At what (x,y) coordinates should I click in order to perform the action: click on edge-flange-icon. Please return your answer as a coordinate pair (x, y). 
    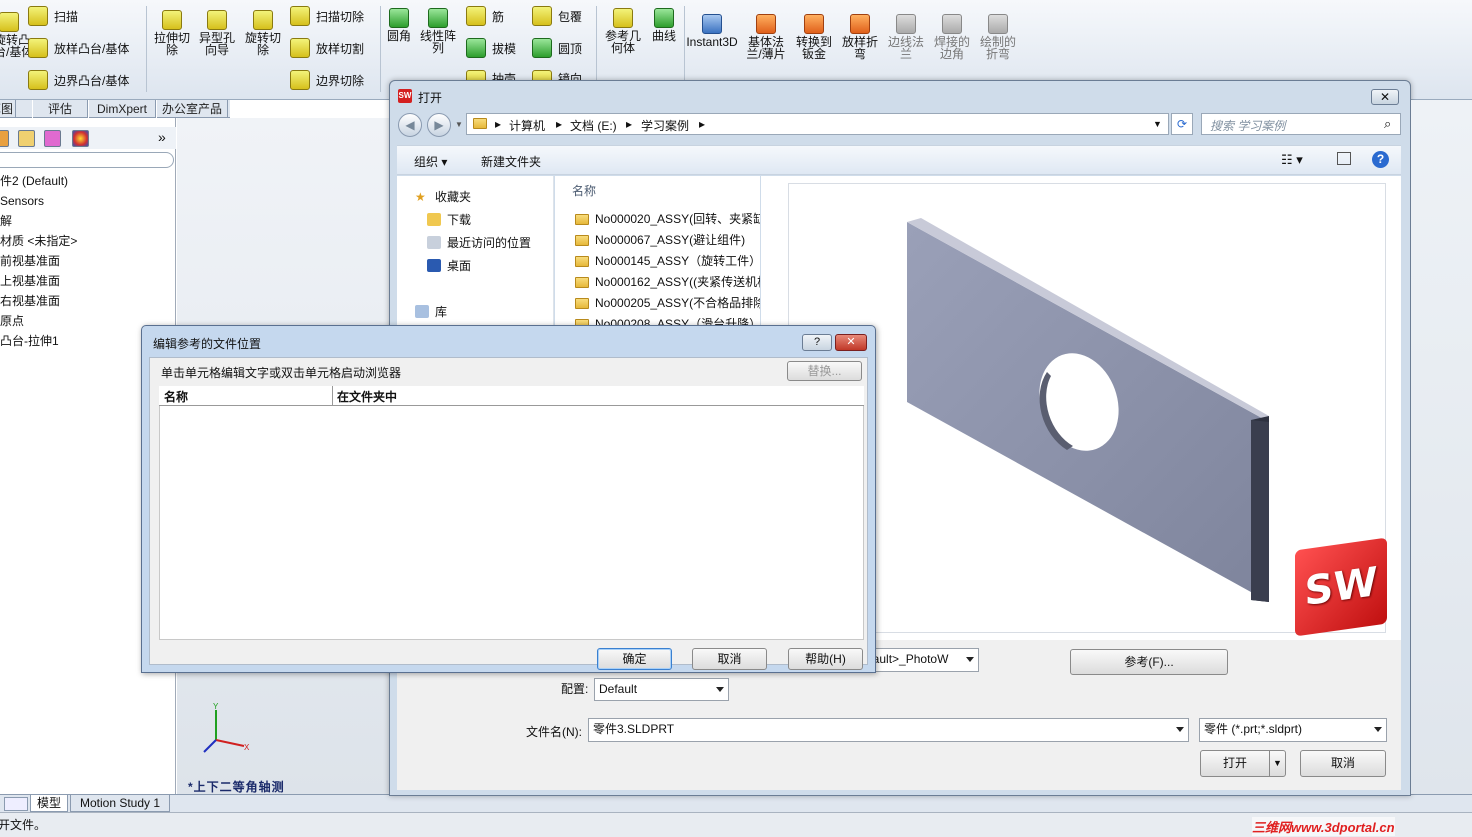
    Looking at the image, I should click on (906, 24).